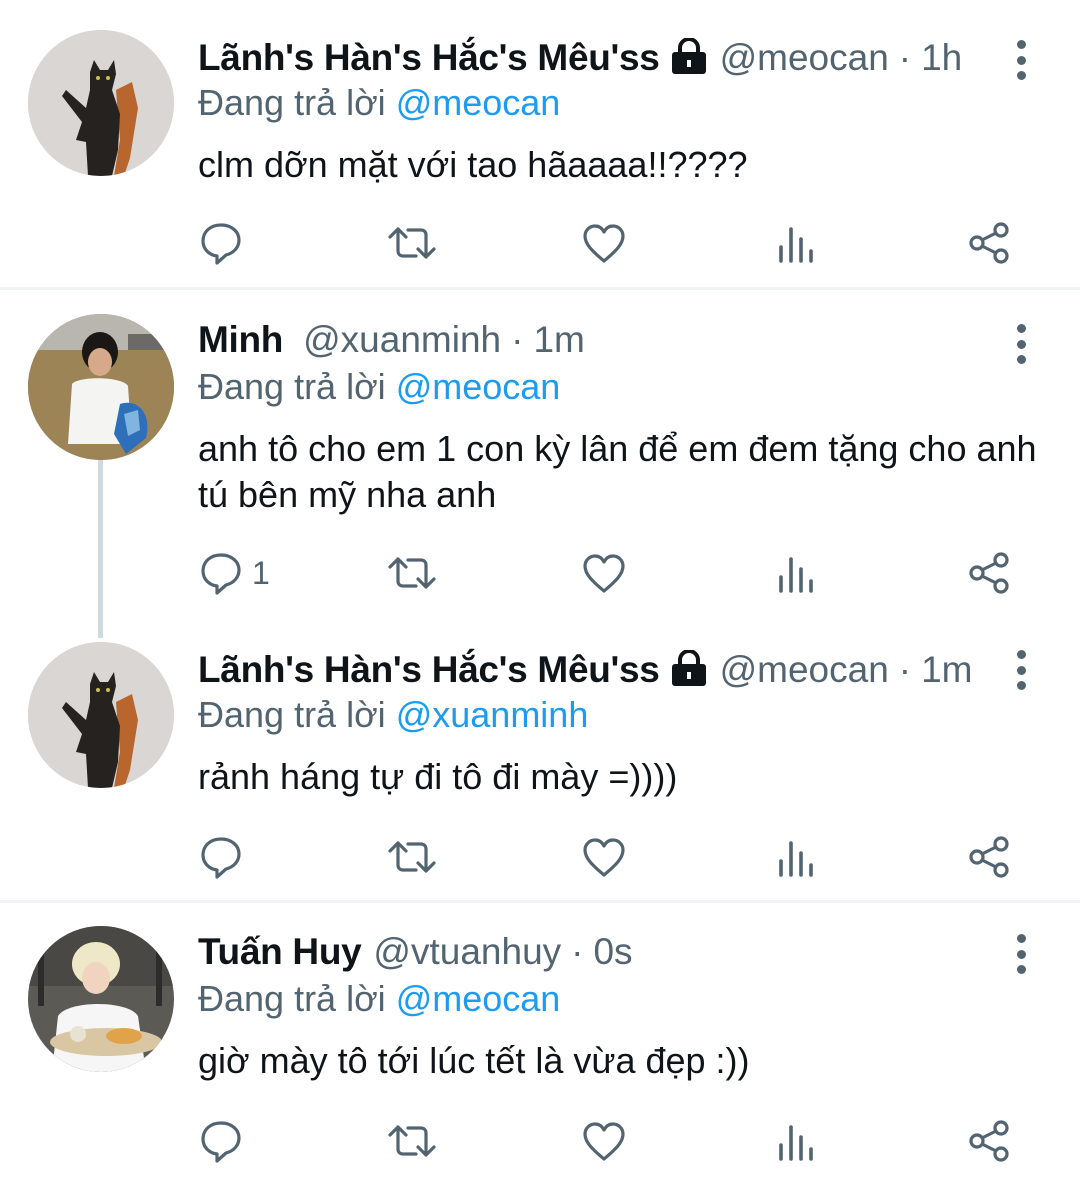 The image size is (1080, 1184). I want to click on handle: @vtuanhuy, so click(467, 952).